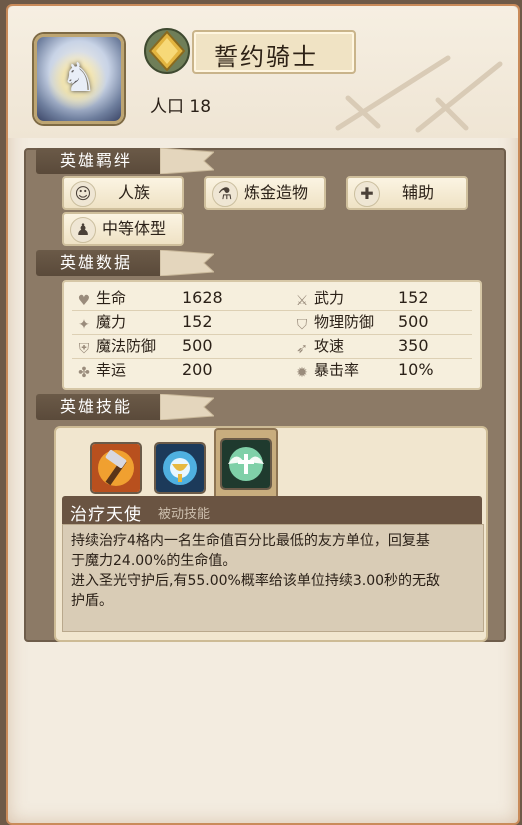  What do you see at coordinates (84, 325) in the screenshot?
I see `sparkle-icon: ✦` at bounding box center [84, 325].